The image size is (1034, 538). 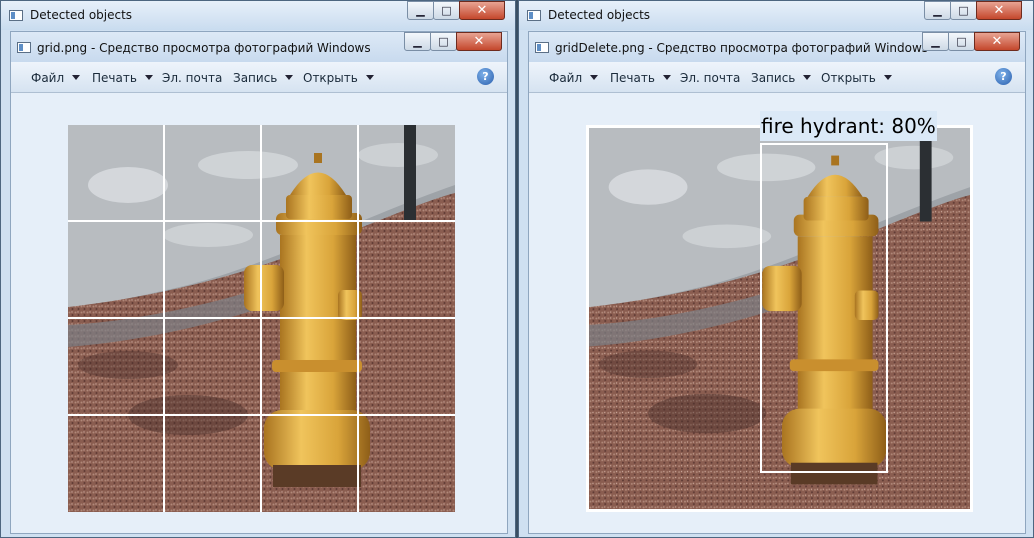 What do you see at coordinates (824, 308) in the screenshot?
I see `detection-bounding-box` at bounding box center [824, 308].